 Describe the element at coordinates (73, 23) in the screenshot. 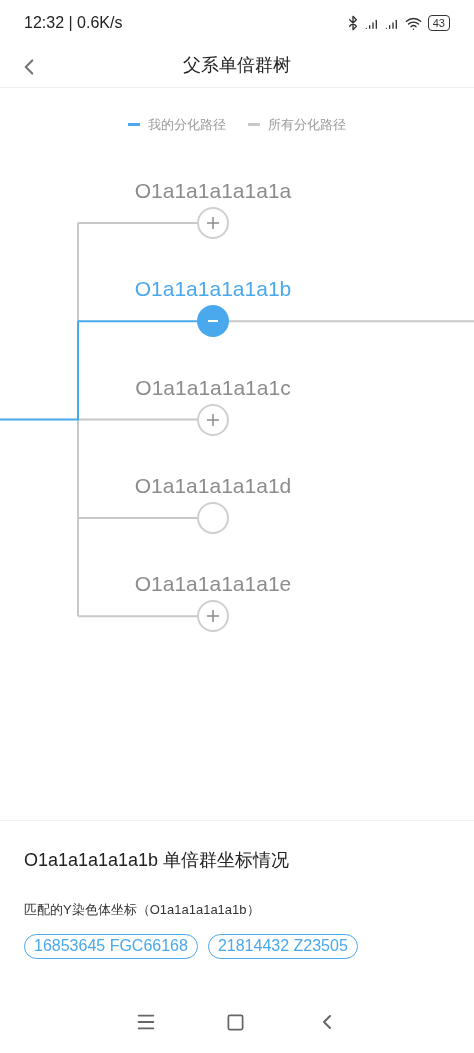

I see `status-time: 12:32 | 0.6K/s` at that location.